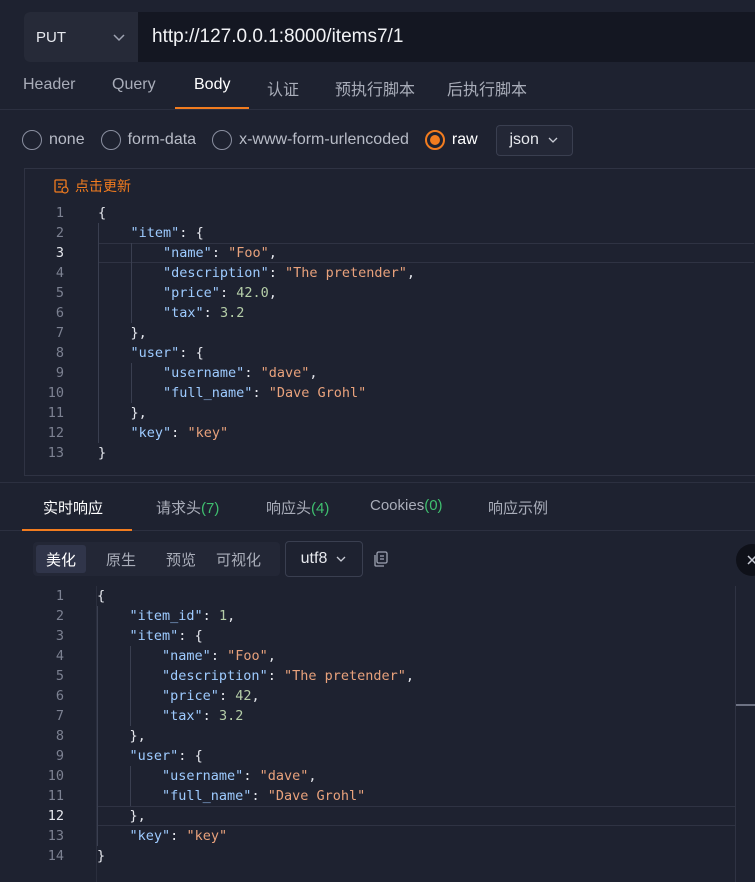 The image size is (755, 882). Describe the element at coordinates (314, 558) in the screenshot. I see `encoding-label: utf8` at that location.